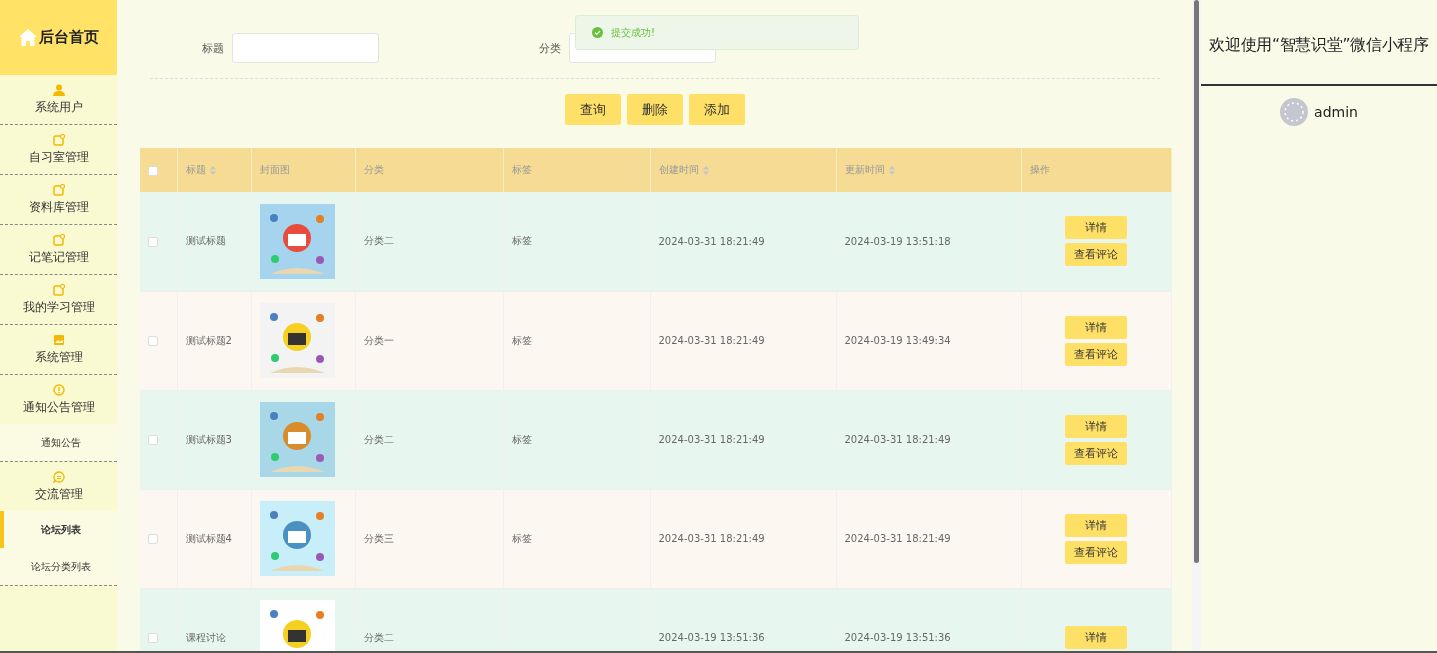 This screenshot has width=1437, height=653. I want to click on brand-title: 后台首页, so click(68, 37).